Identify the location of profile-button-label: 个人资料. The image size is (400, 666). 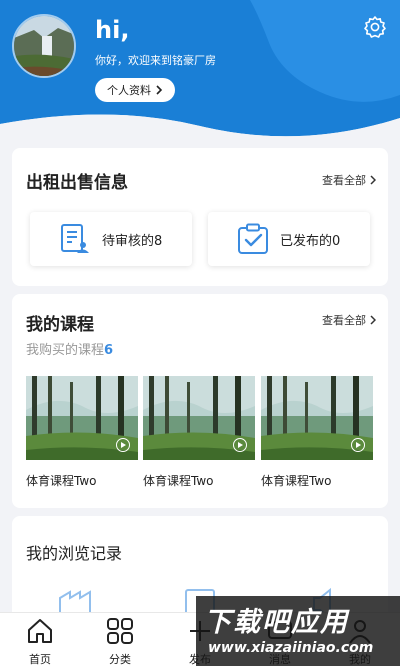
(129, 90).